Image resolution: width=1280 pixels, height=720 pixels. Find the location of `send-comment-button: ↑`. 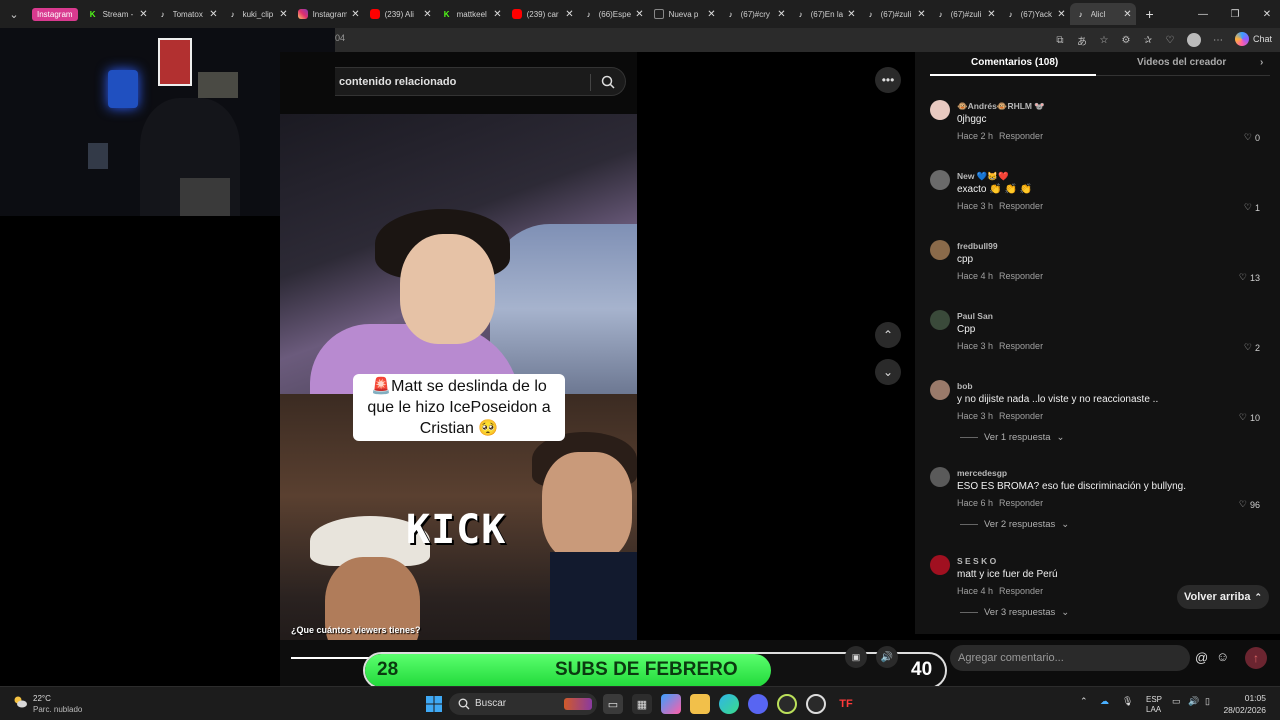

send-comment-button: ↑ is located at coordinates (1256, 658).